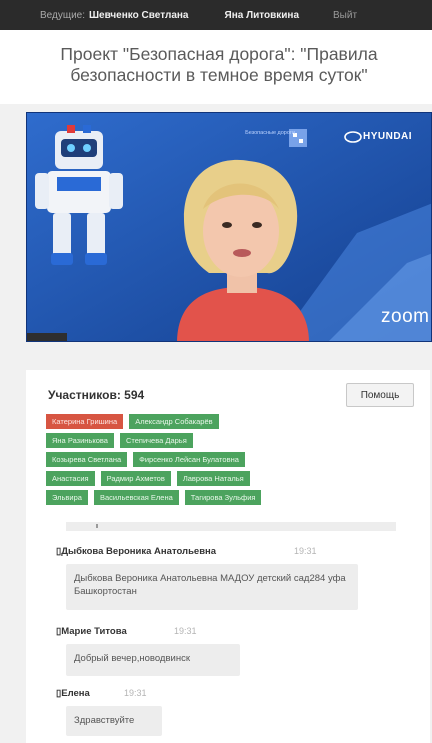 The width and height of the screenshot is (432, 743). Describe the element at coordinates (243, 250) in the screenshot. I see `speaker-person` at that location.